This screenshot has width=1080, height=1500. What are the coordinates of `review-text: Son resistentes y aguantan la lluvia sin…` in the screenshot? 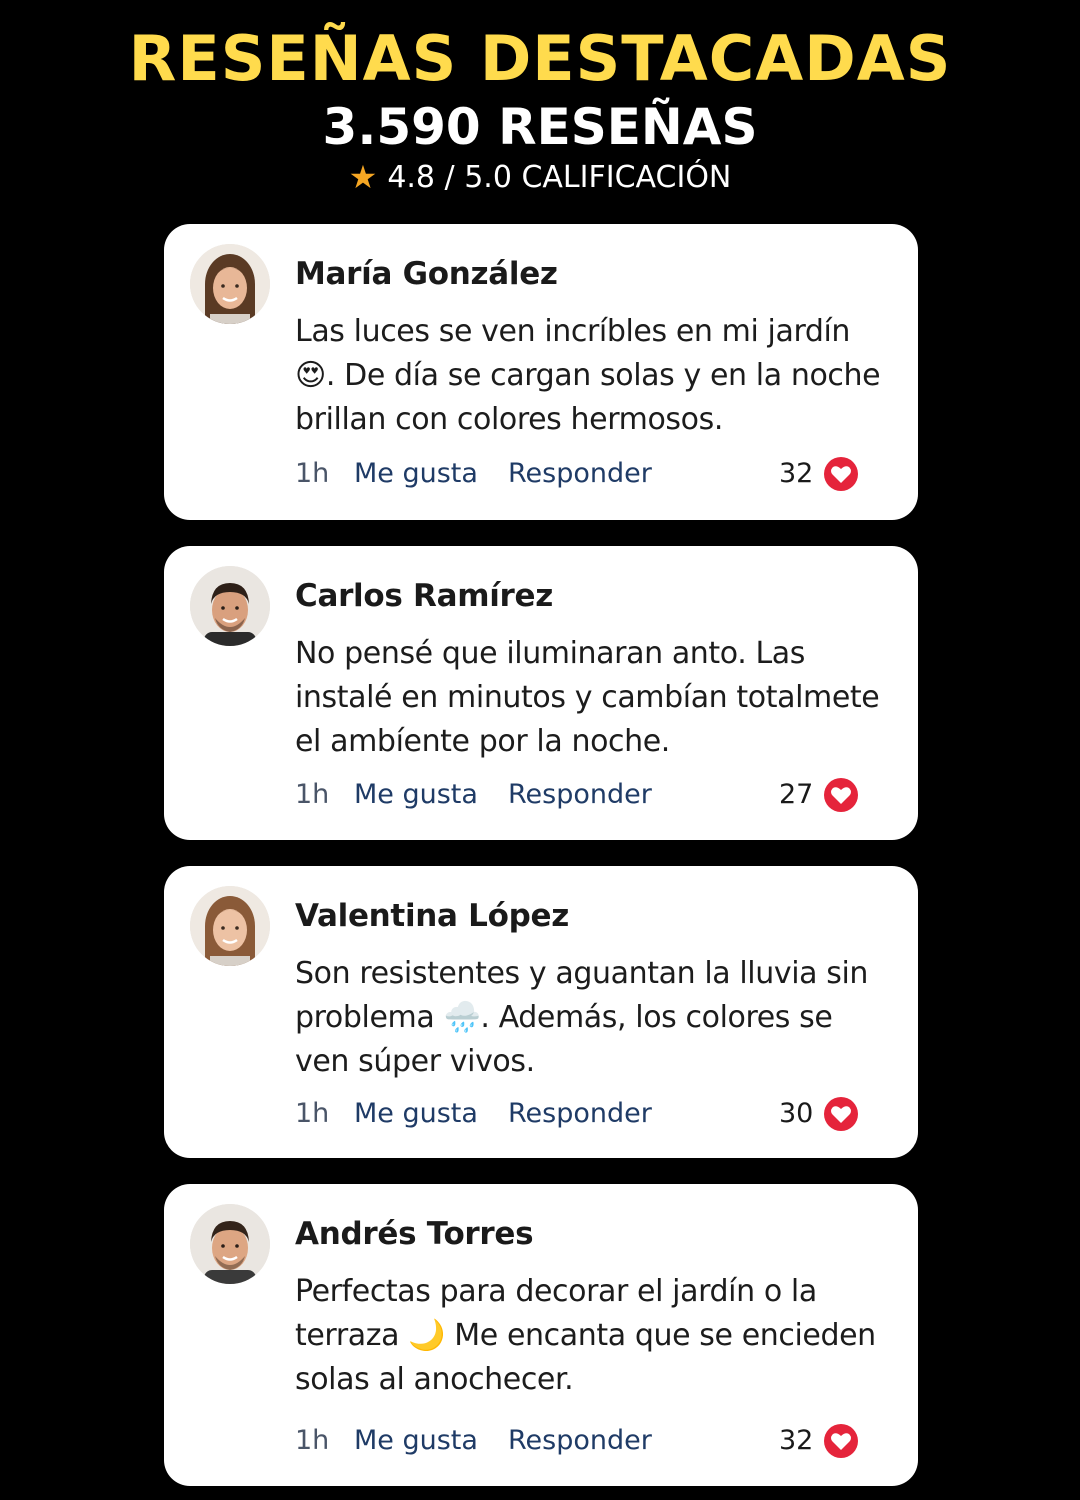 It's located at (582, 1017).